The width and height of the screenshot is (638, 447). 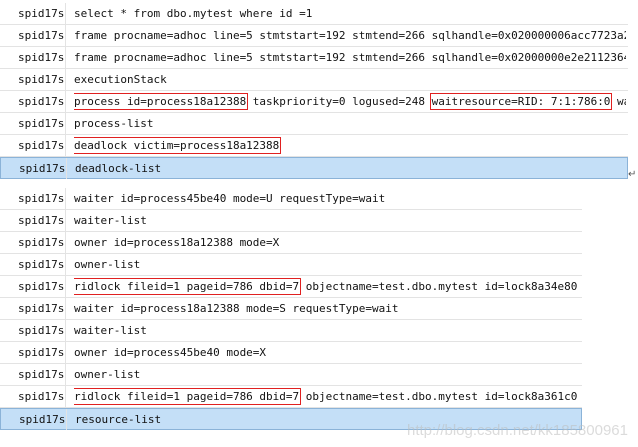 I want to click on table-row: spid17s executionStack, so click(x=314, y=80).